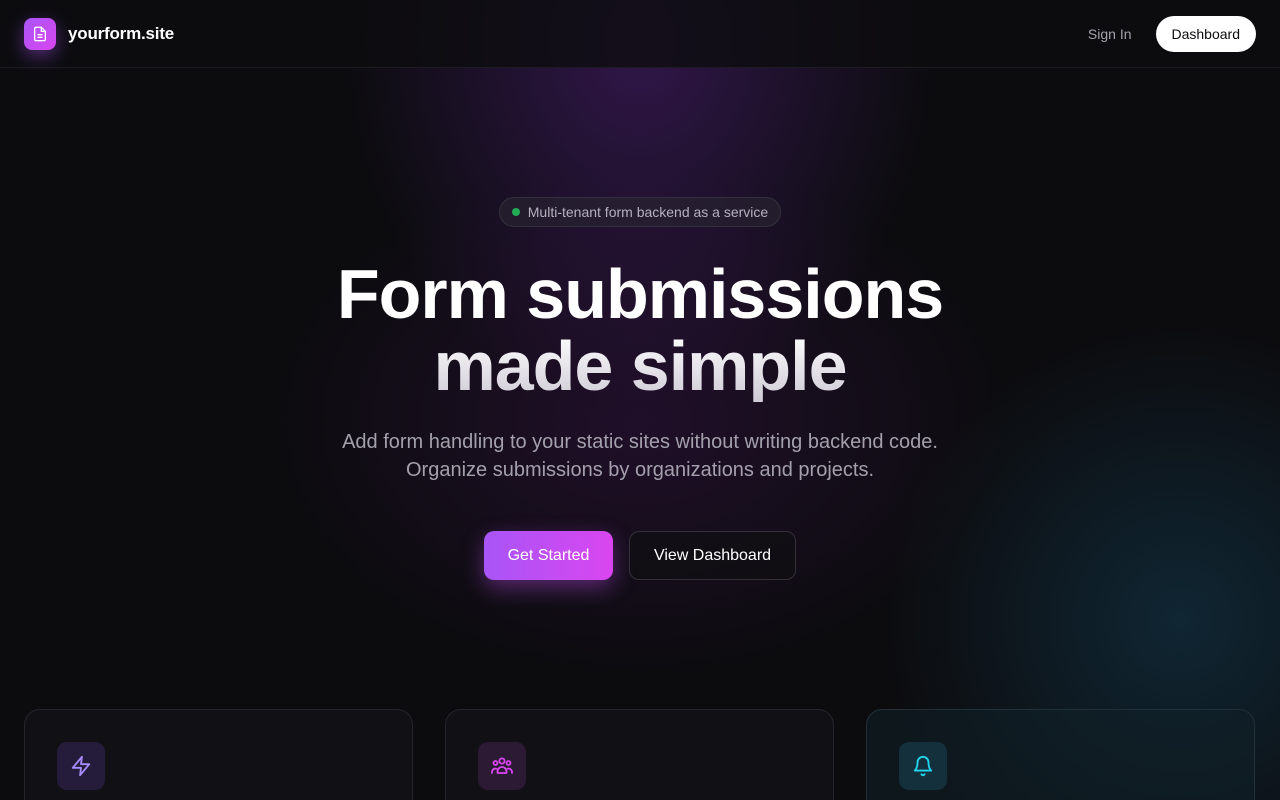 Image resolution: width=1280 pixels, height=800 pixels. I want to click on top-navbar: yourform.site Sign In Dashboard, so click(640, 34).